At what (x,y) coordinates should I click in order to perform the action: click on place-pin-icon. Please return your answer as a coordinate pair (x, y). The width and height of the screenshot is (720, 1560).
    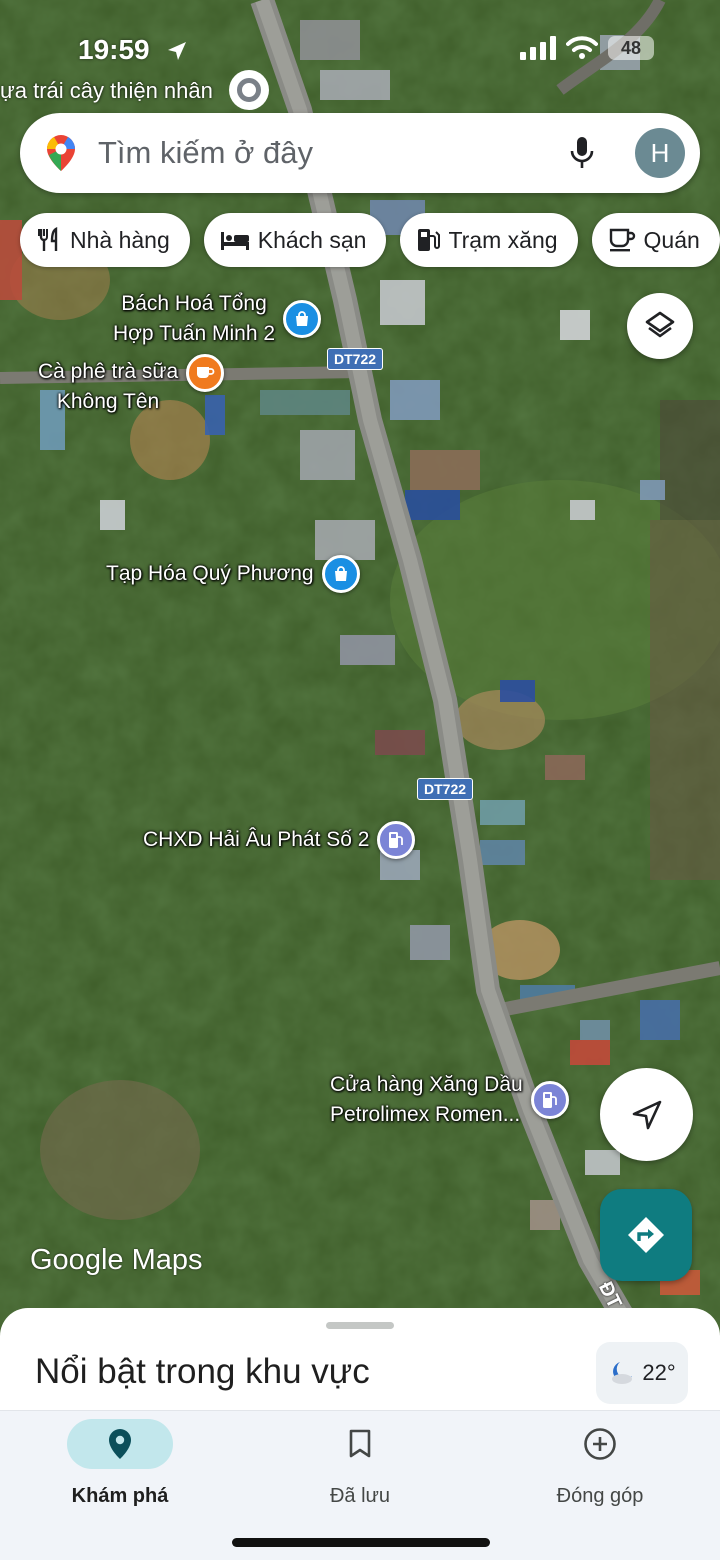
    Looking at the image, I should click on (249, 90).